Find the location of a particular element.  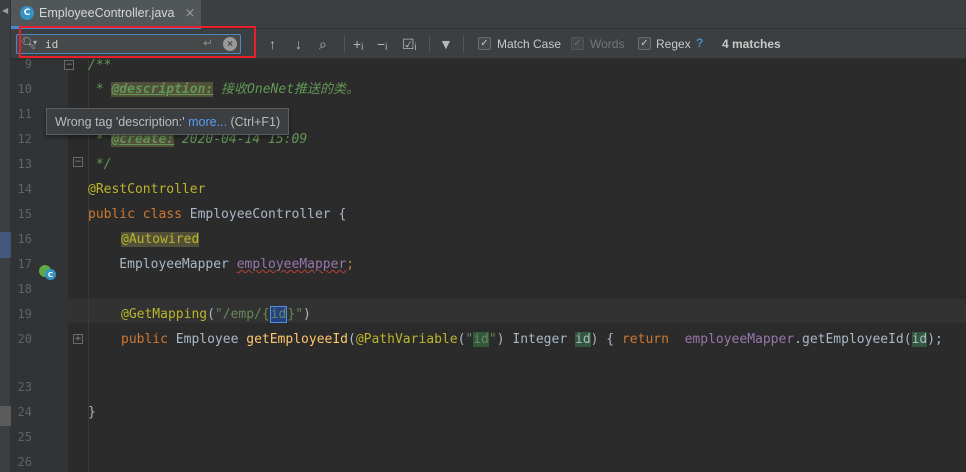

match-case-checkbox: ✓ is located at coordinates (484, 43).